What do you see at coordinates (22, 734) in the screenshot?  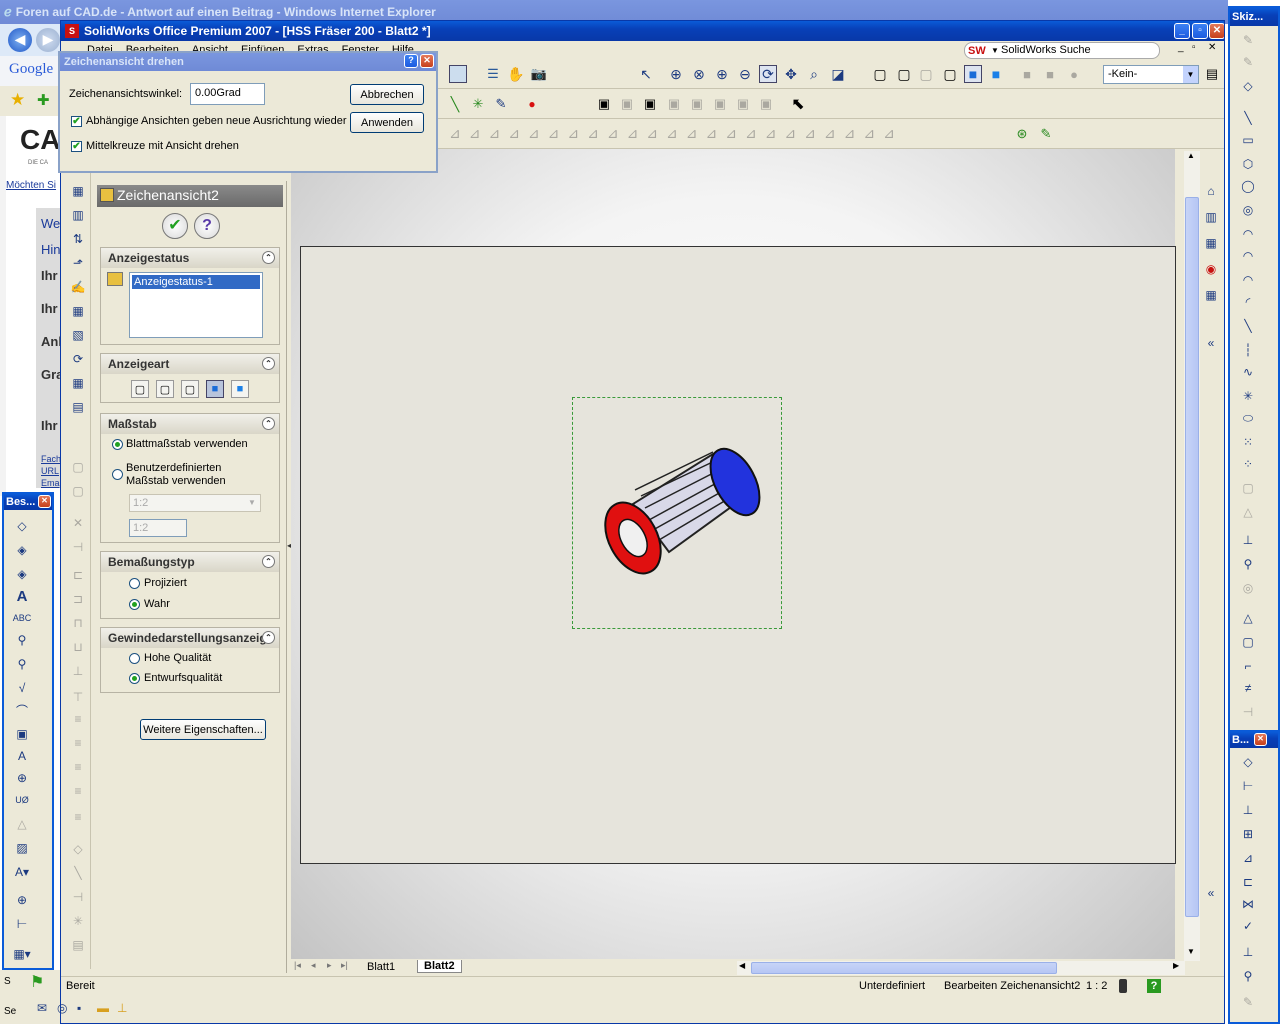 I see `geometric-tol-icon: ▣` at bounding box center [22, 734].